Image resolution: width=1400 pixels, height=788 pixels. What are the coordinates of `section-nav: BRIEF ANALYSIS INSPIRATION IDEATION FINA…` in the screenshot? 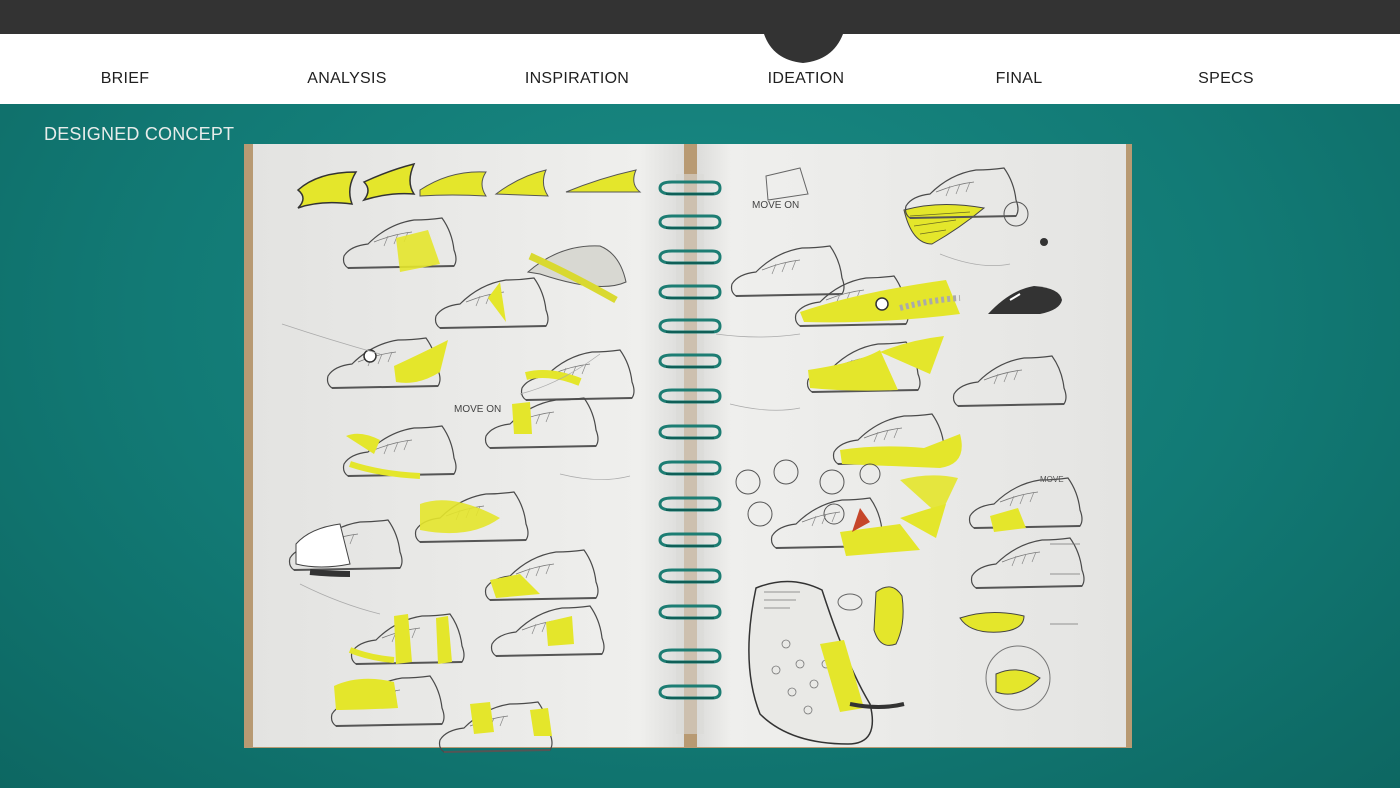 It's located at (700, 69).